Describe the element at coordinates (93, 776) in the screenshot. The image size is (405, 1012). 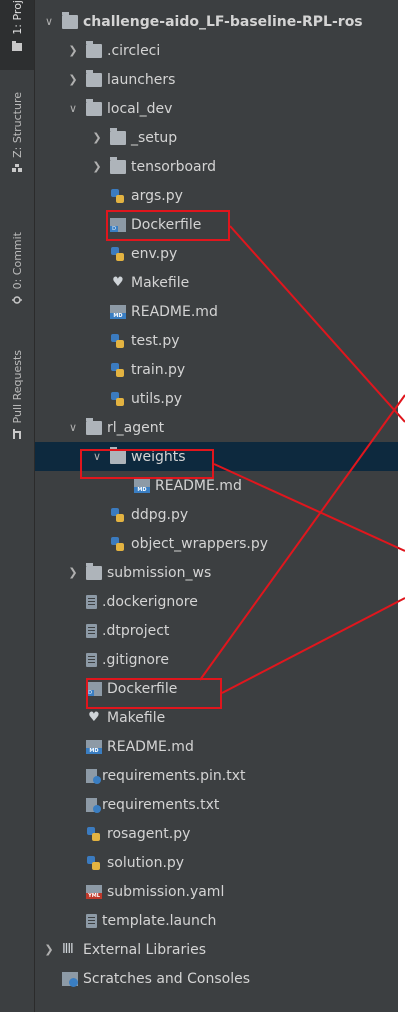
I see `requirements-file-icon` at that location.